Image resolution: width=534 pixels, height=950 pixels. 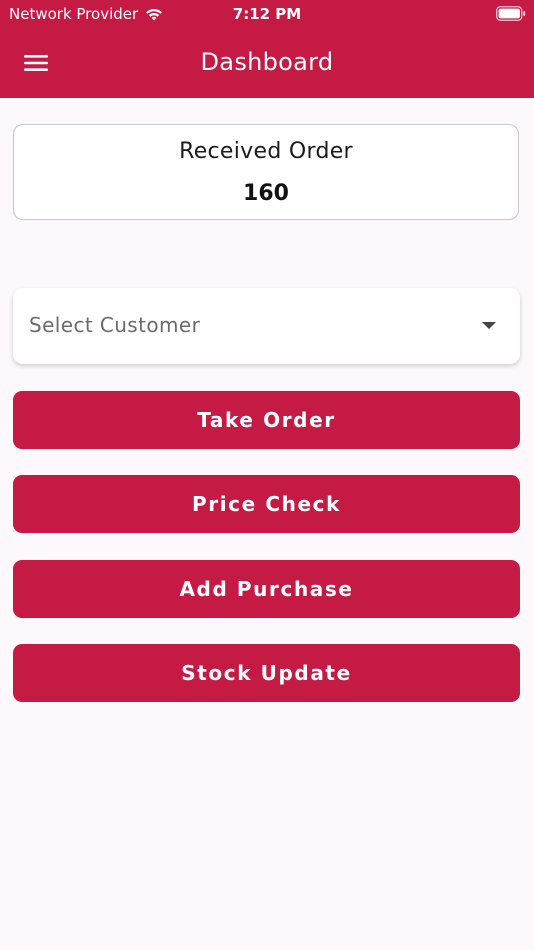 I want to click on add-purchase-button: Add Purchase, so click(x=266, y=589).